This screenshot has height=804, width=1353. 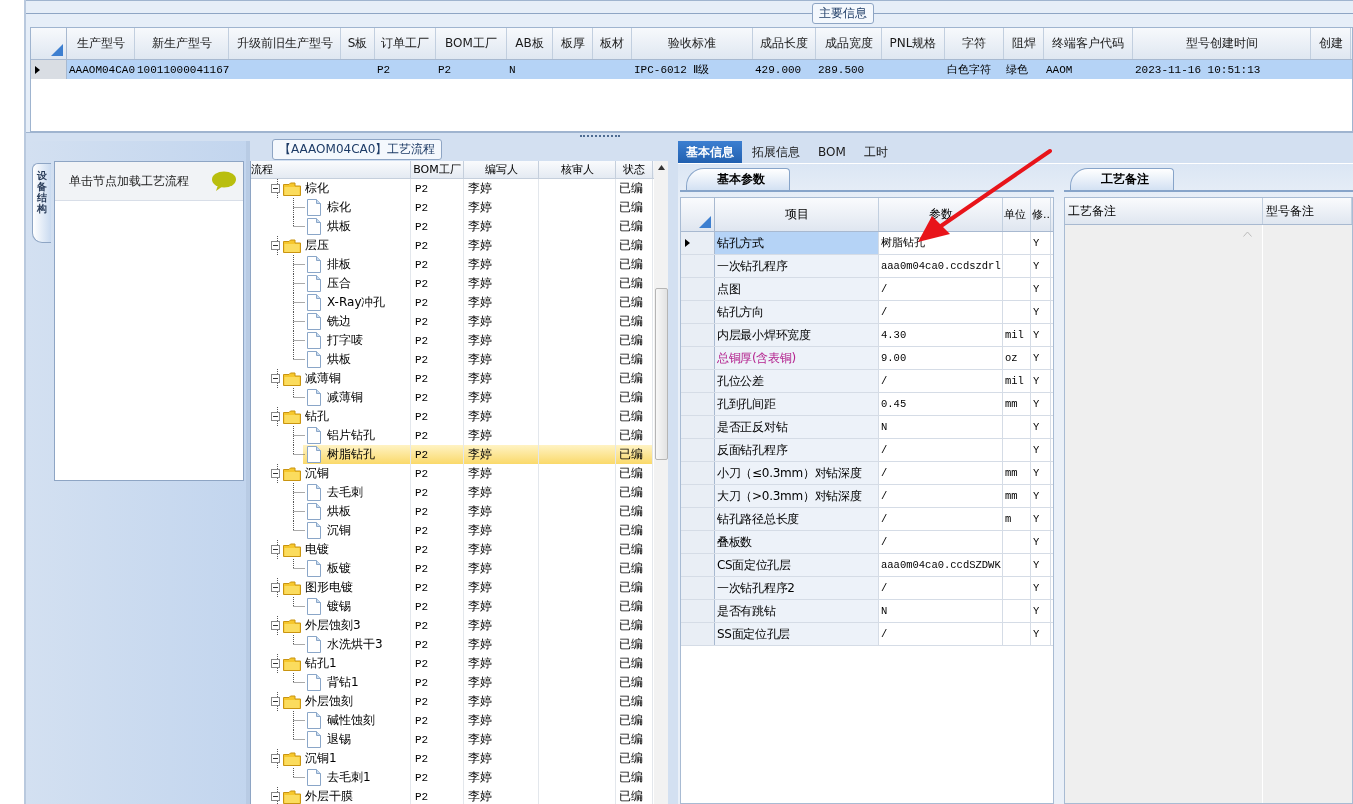 I want to click on tree-row: X-Ray冲孔 P2 李婷 已编, so click(x=452, y=302).